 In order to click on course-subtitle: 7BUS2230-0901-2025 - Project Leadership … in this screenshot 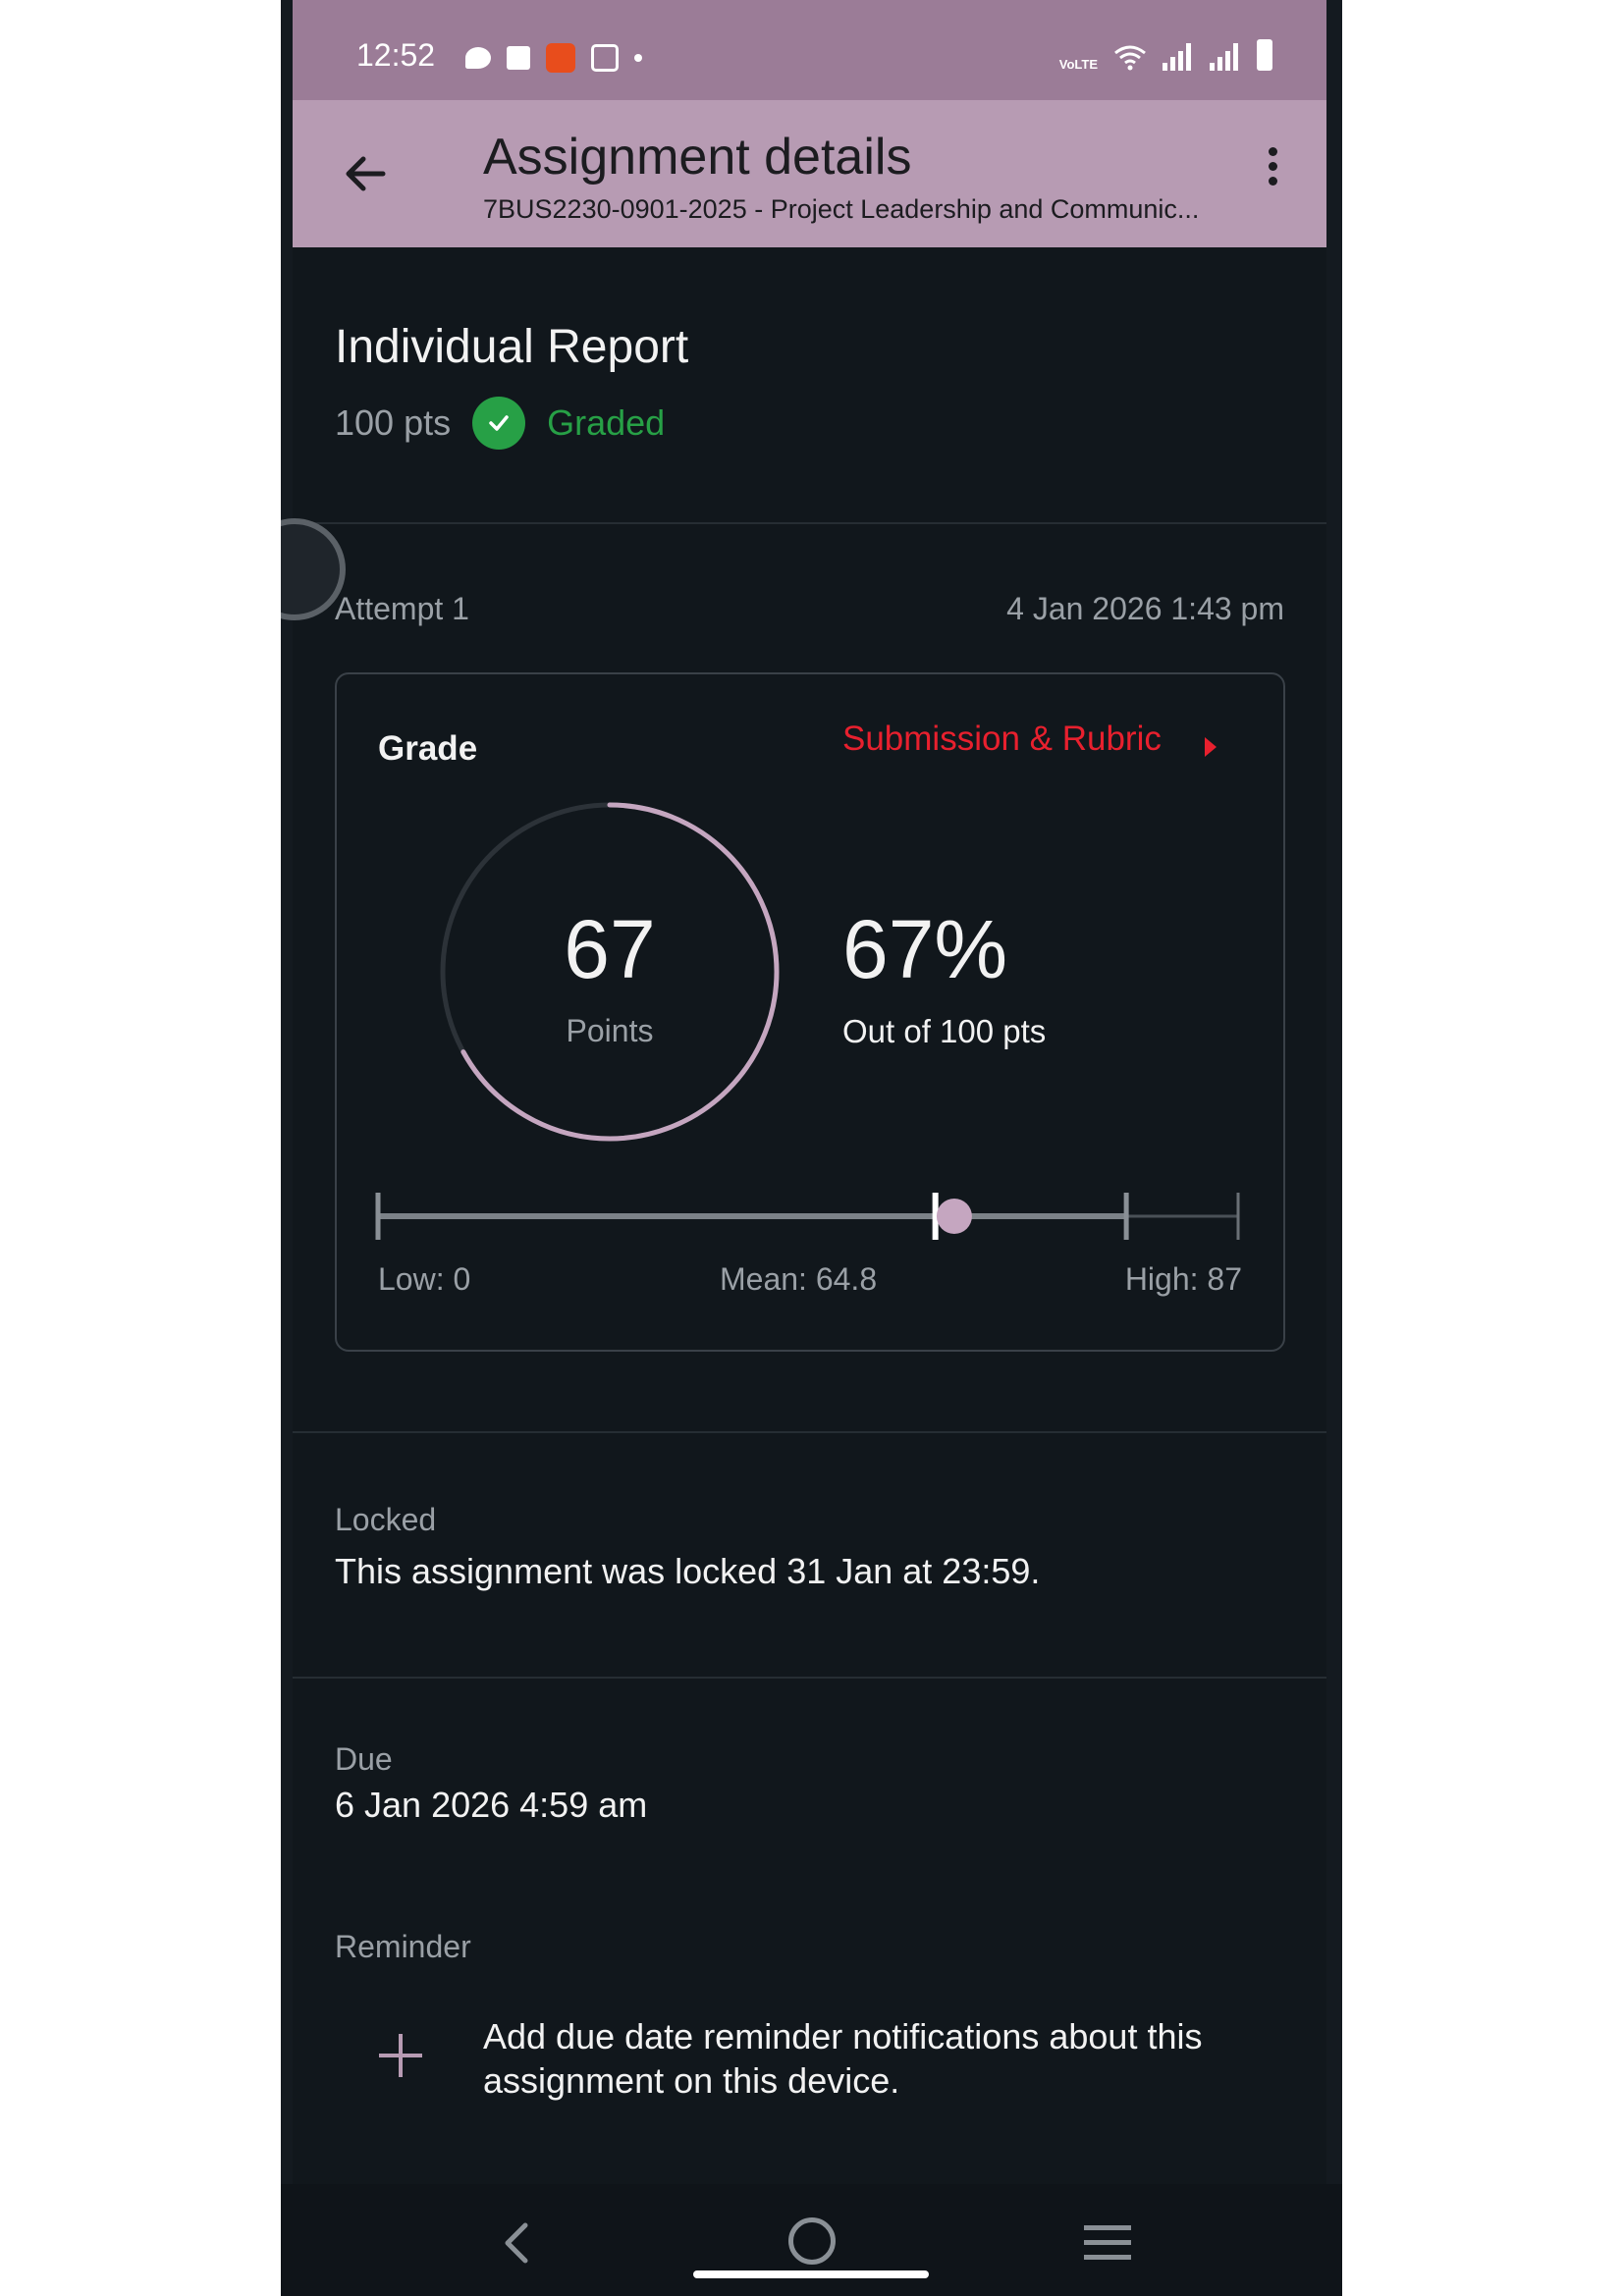, I will do `click(841, 209)`.